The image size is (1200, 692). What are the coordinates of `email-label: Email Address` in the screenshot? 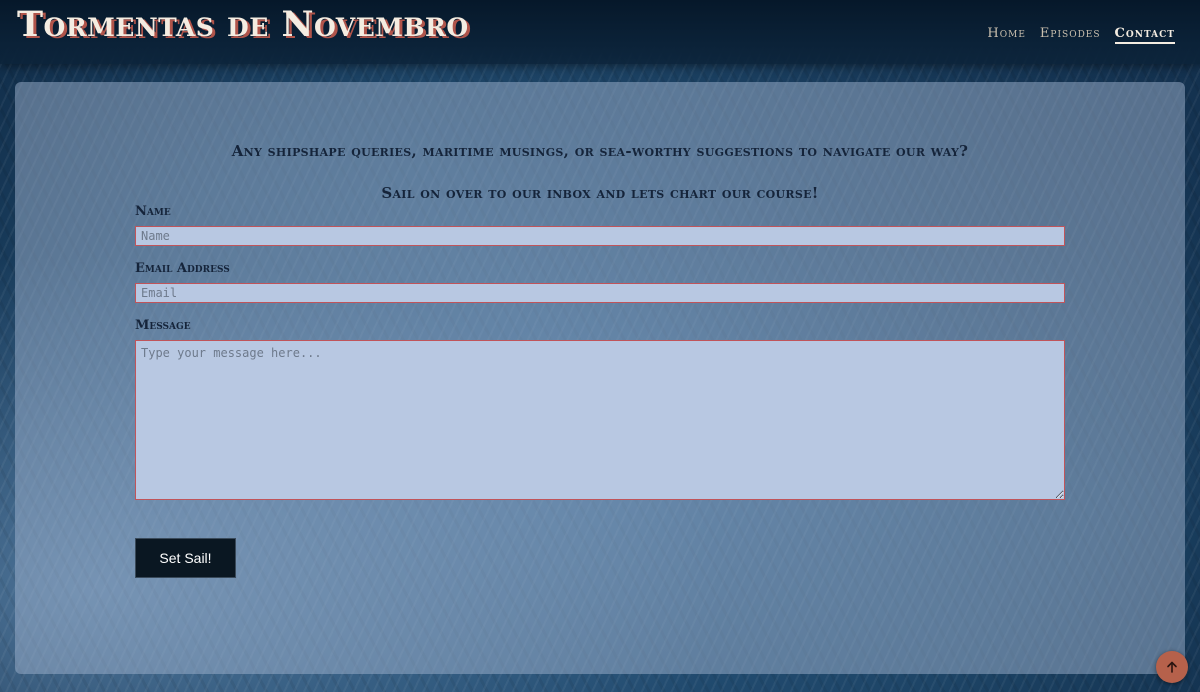 It's located at (182, 268).